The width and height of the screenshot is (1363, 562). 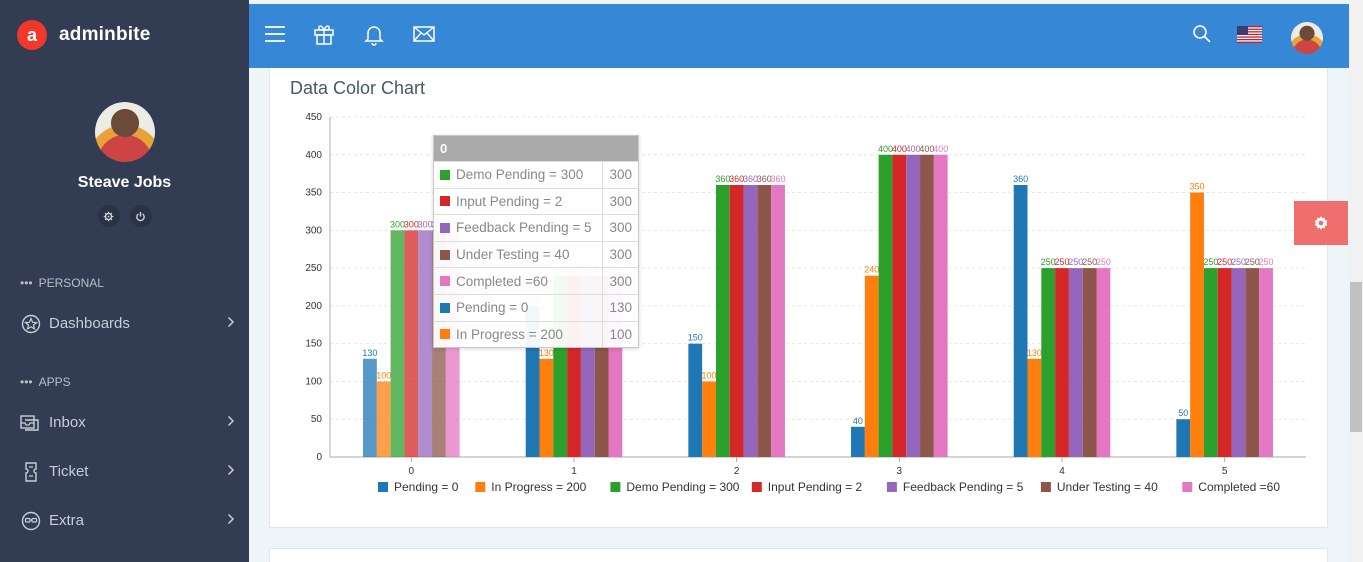 What do you see at coordinates (67, 520) in the screenshot?
I see `sidebar-item-label: Extra` at bounding box center [67, 520].